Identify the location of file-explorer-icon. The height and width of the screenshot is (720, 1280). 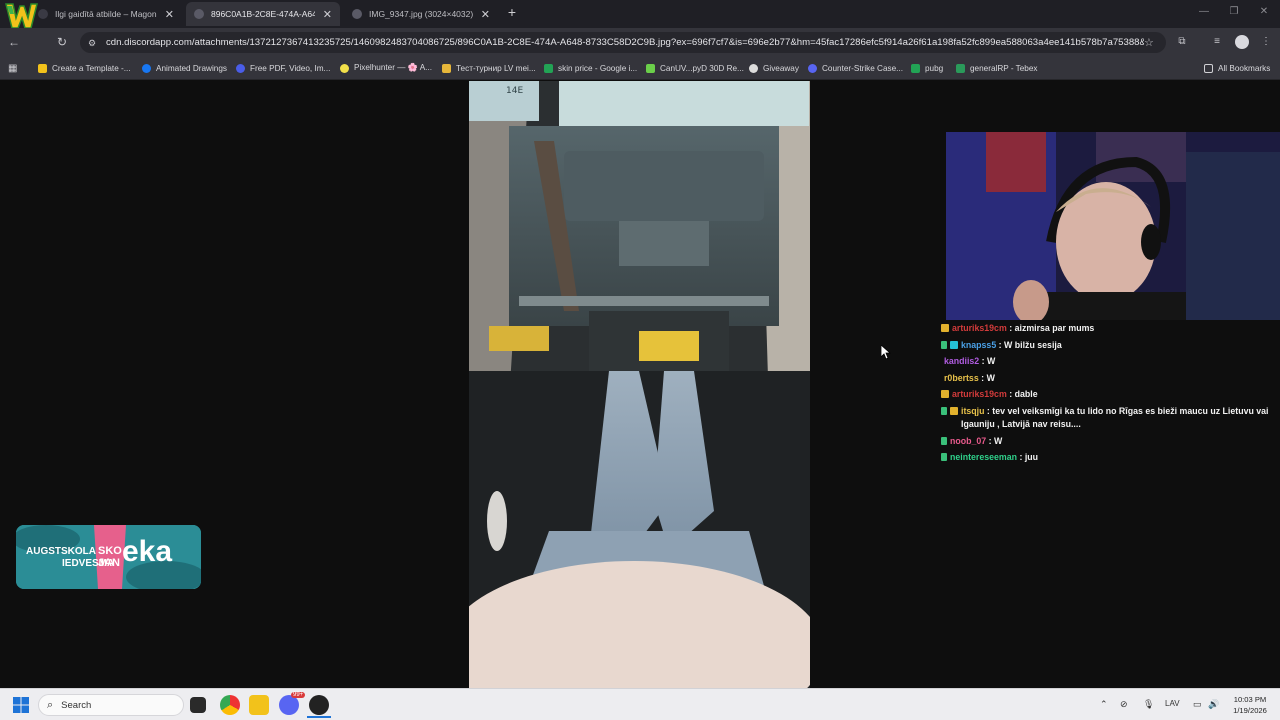
(259, 705).